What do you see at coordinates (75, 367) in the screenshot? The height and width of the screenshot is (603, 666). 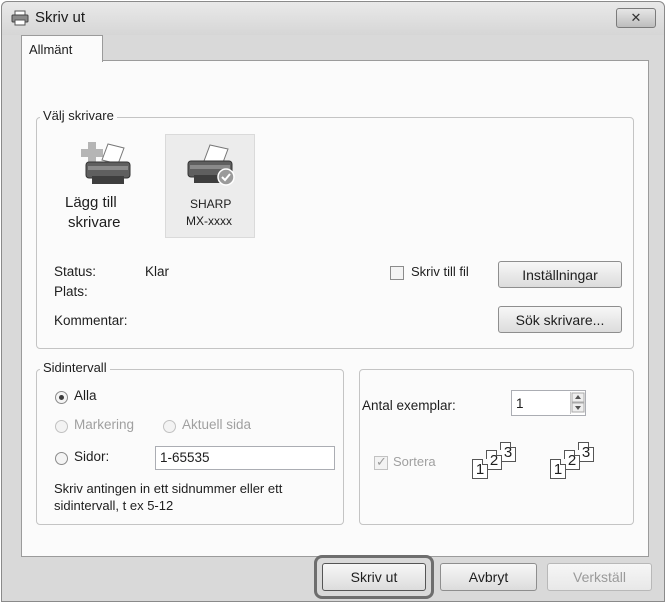 I see `page-range-legend: Sidintervall` at bounding box center [75, 367].